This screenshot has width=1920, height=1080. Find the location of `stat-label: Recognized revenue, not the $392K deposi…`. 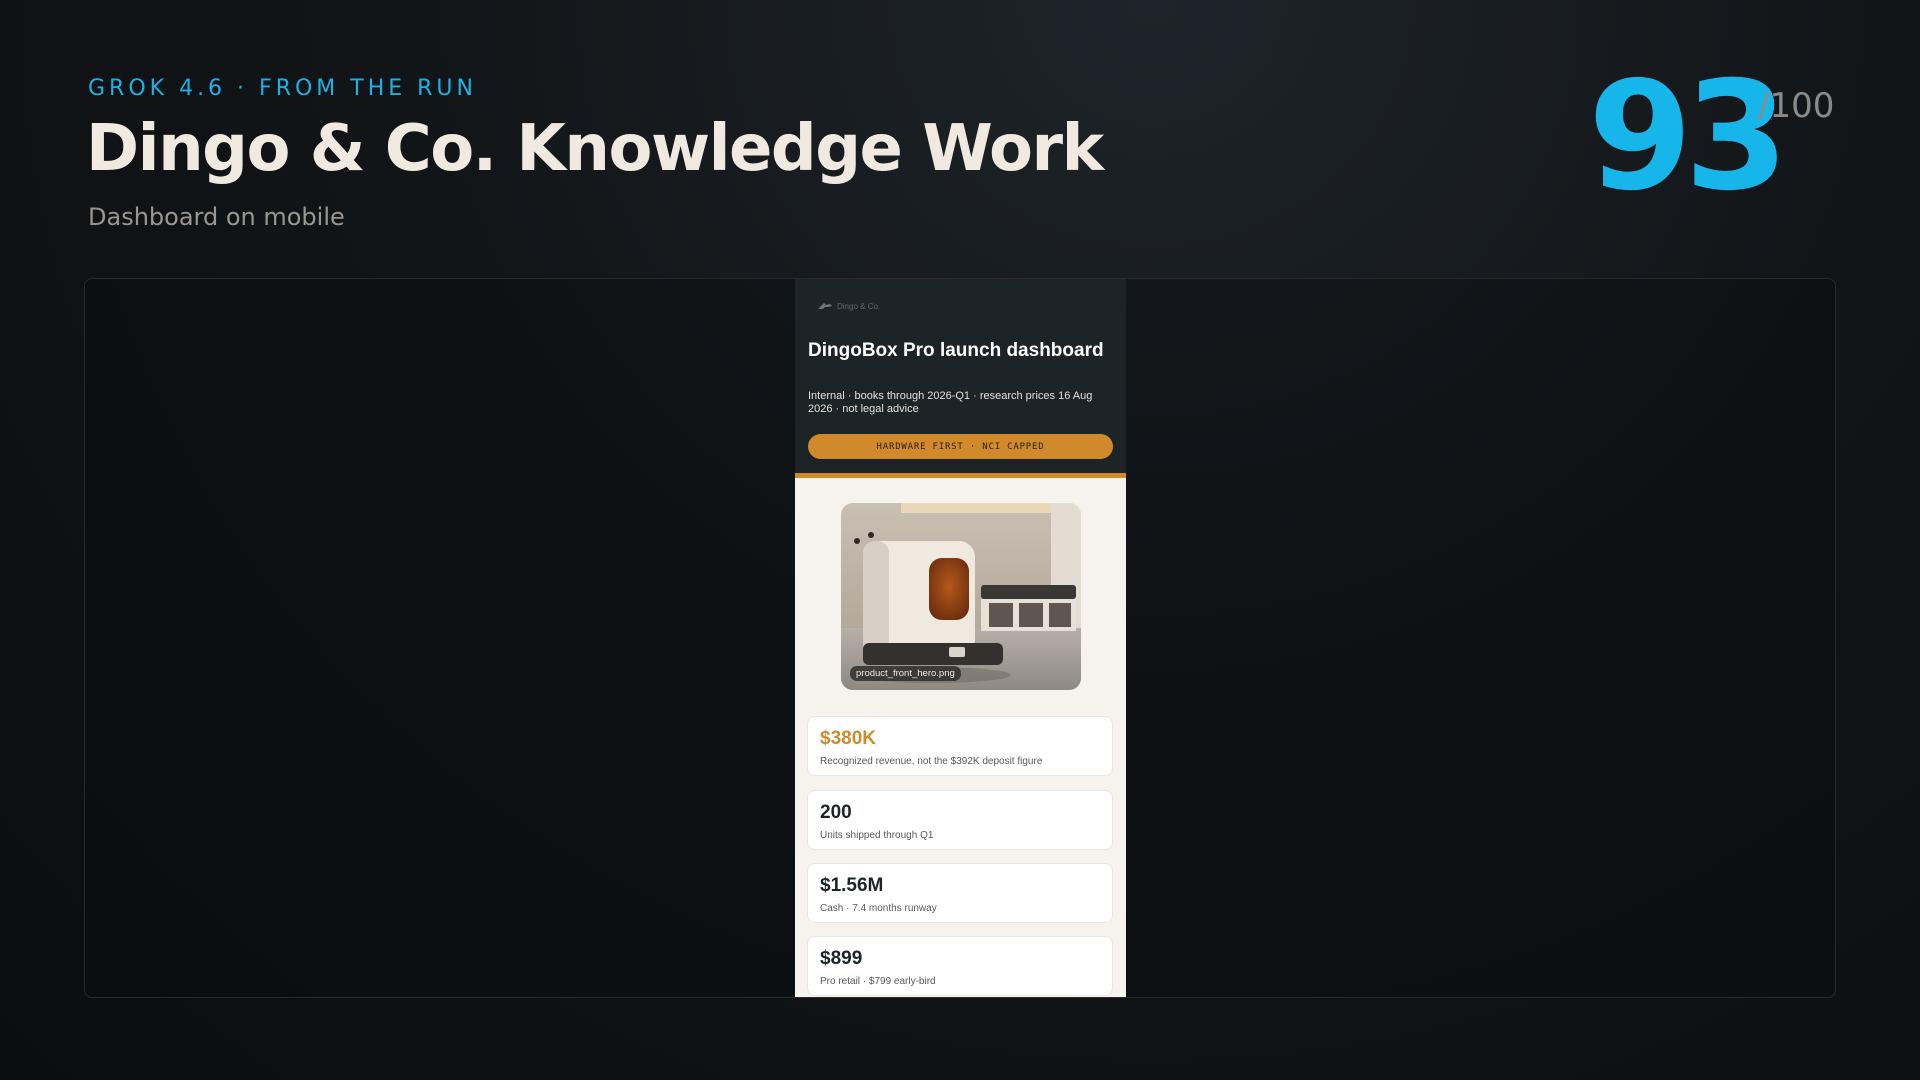

stat-label: Recognized revenue, not the $392K deposi… is located at coordinates (931, 761).